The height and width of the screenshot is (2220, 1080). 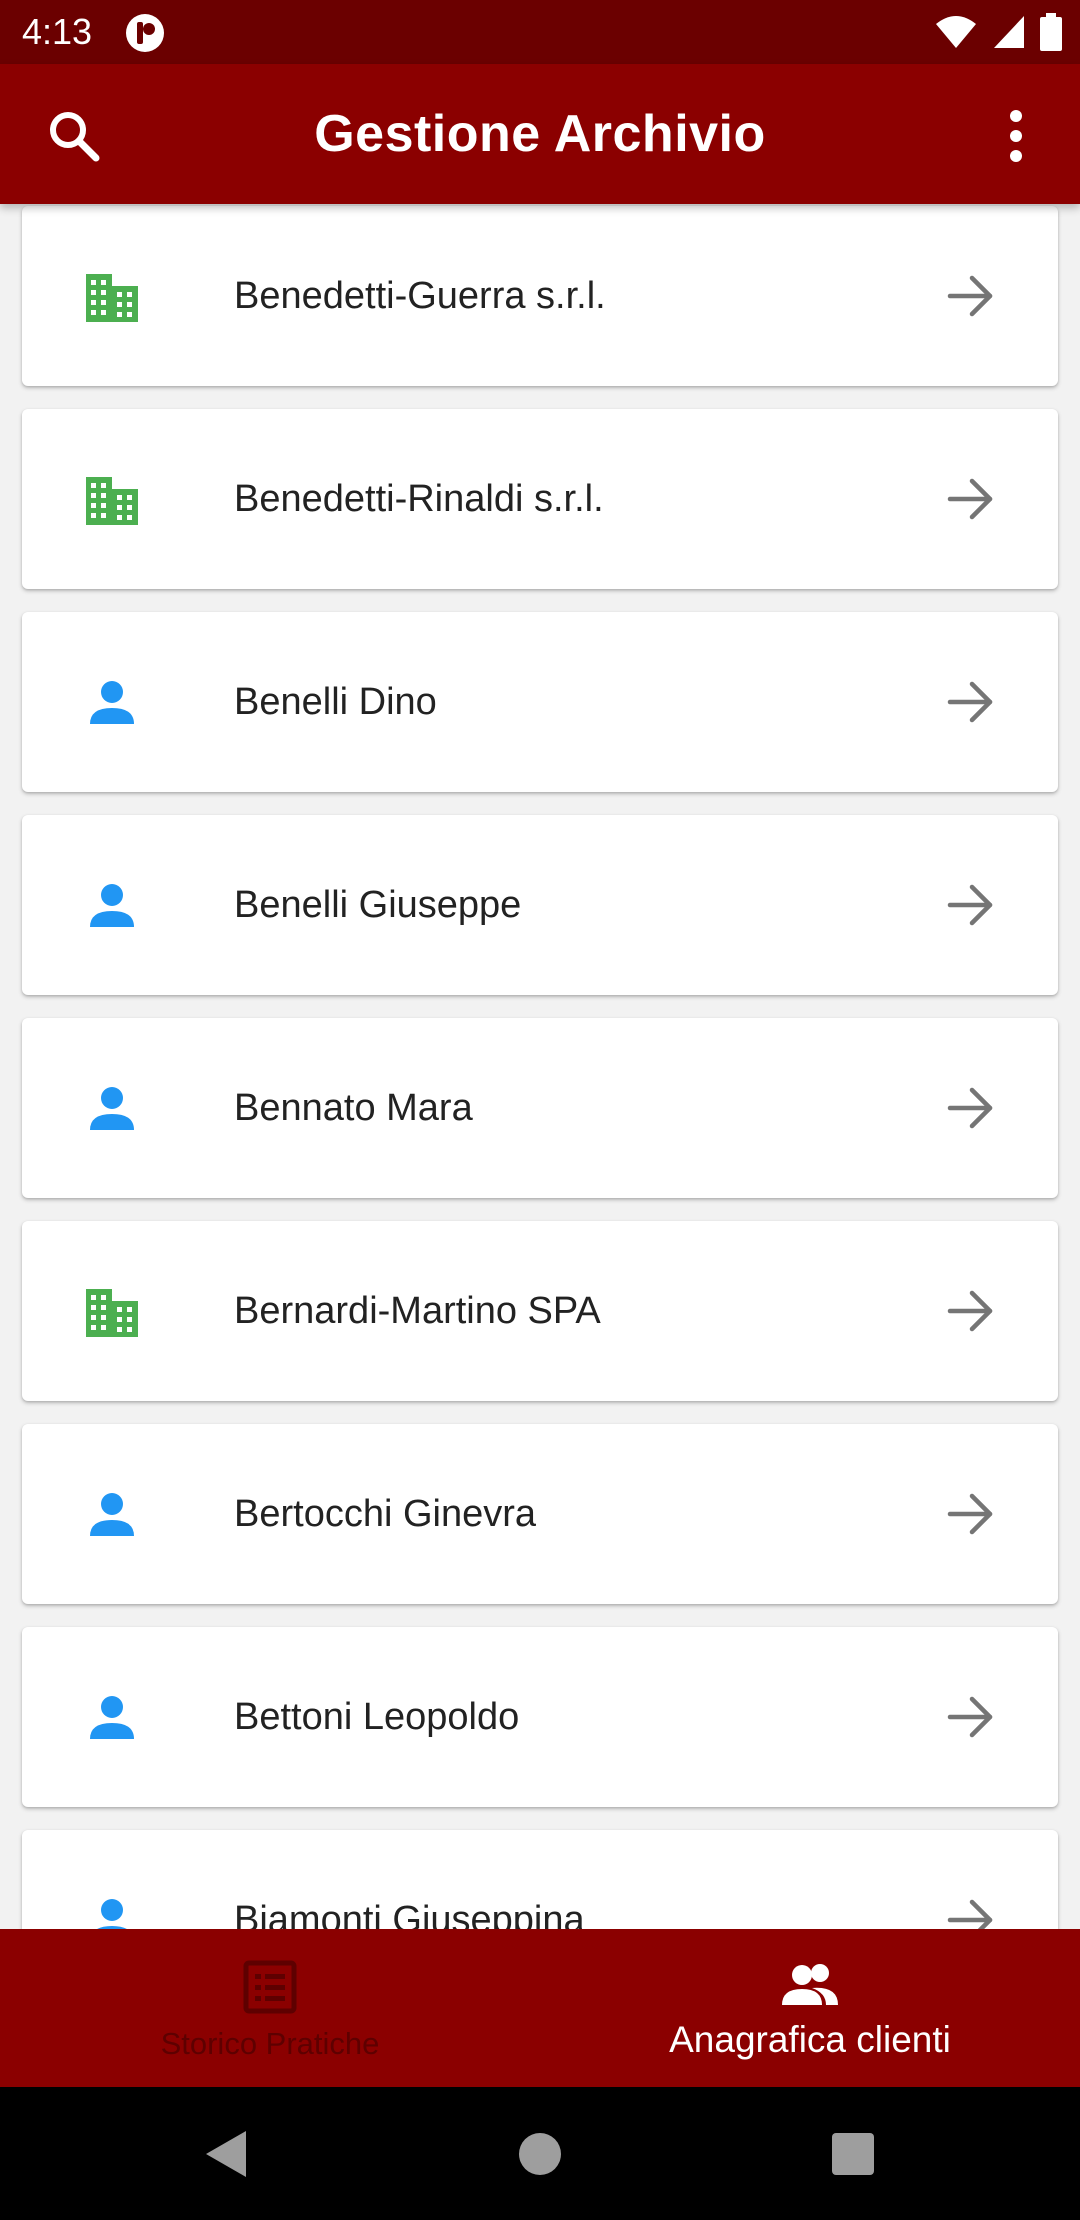 I want to click on client-name: Bernardi-Martino SPA, so click(x=417, y=1311).